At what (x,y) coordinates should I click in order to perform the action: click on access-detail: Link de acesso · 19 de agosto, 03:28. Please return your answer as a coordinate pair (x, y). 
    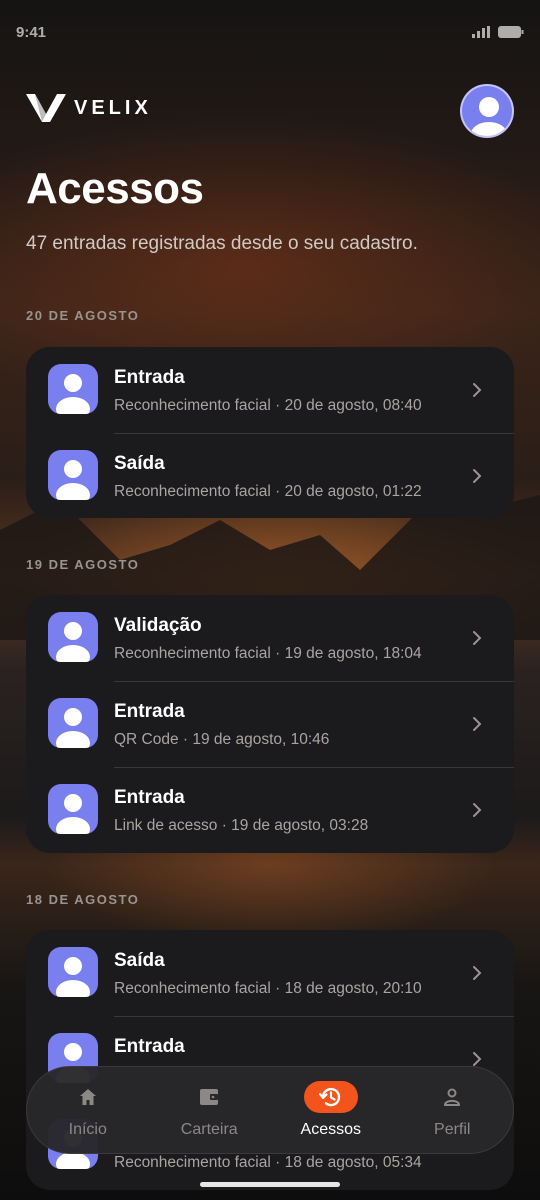
    Looking at the image, I should click on (241, 825).